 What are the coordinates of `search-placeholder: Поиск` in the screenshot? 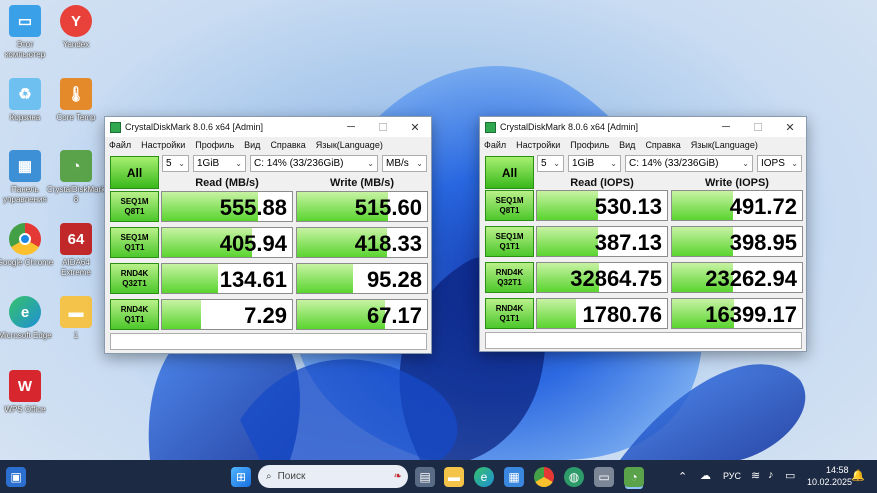 It's located at (291, 476).